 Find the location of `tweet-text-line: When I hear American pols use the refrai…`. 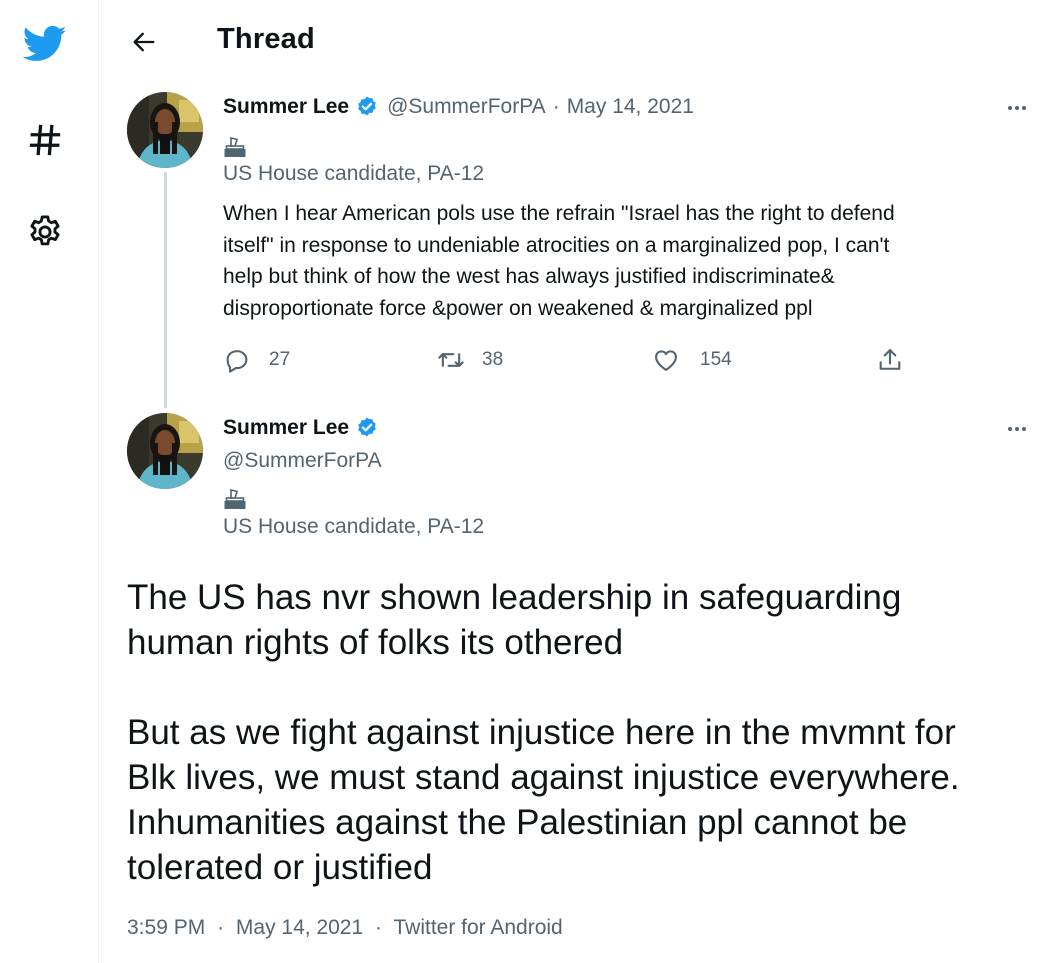

tweet-text-line: When I hear American pols use the refrai… is located at coordinates (559, 213).